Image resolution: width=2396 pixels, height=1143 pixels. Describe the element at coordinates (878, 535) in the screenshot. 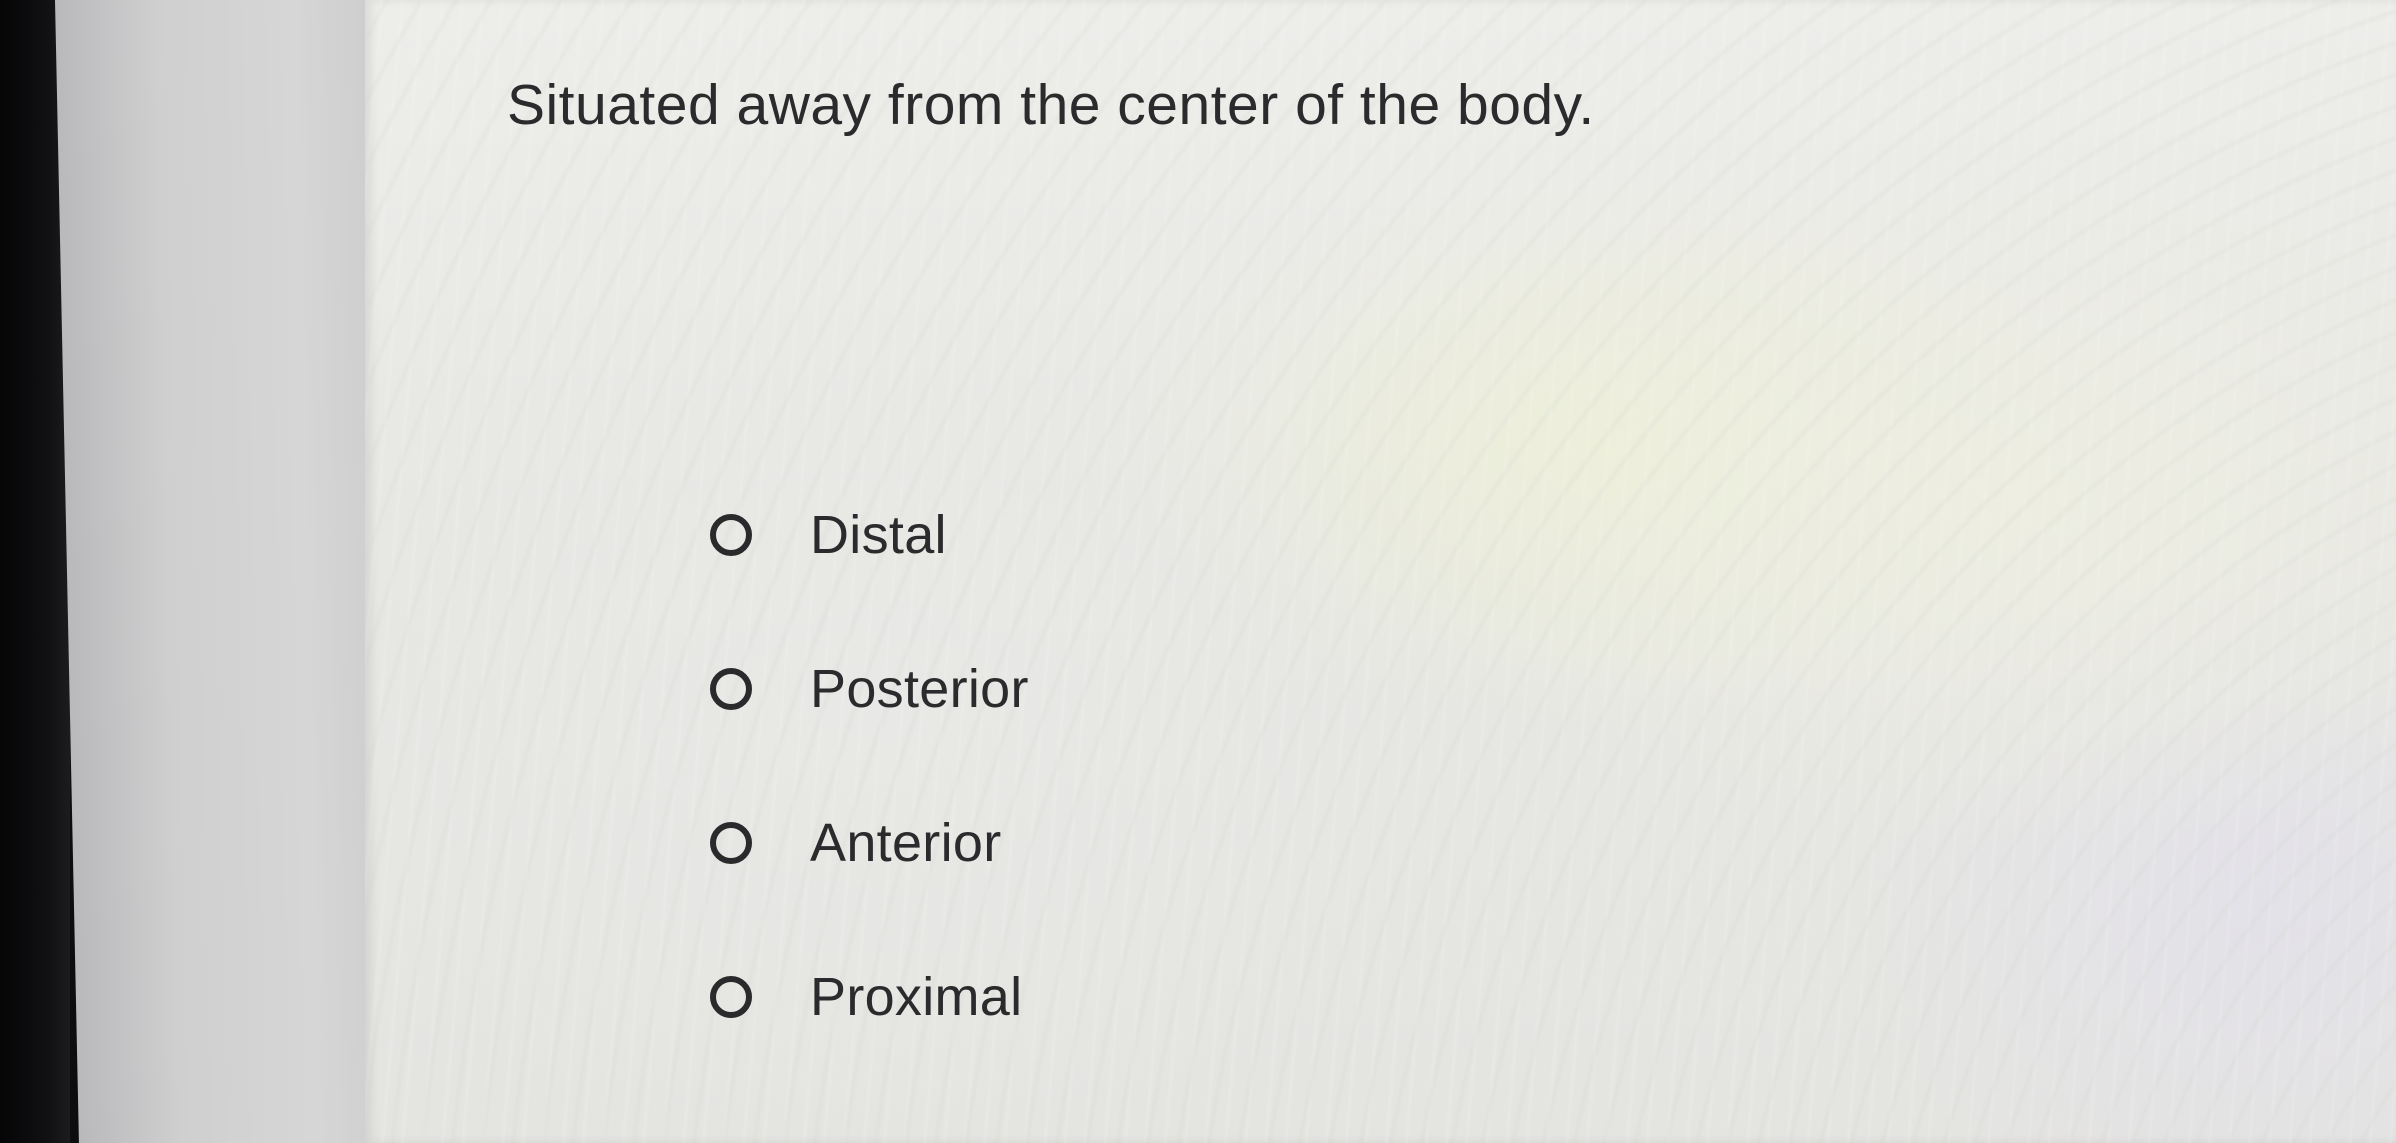

I see `option-label: Distal` at that location.